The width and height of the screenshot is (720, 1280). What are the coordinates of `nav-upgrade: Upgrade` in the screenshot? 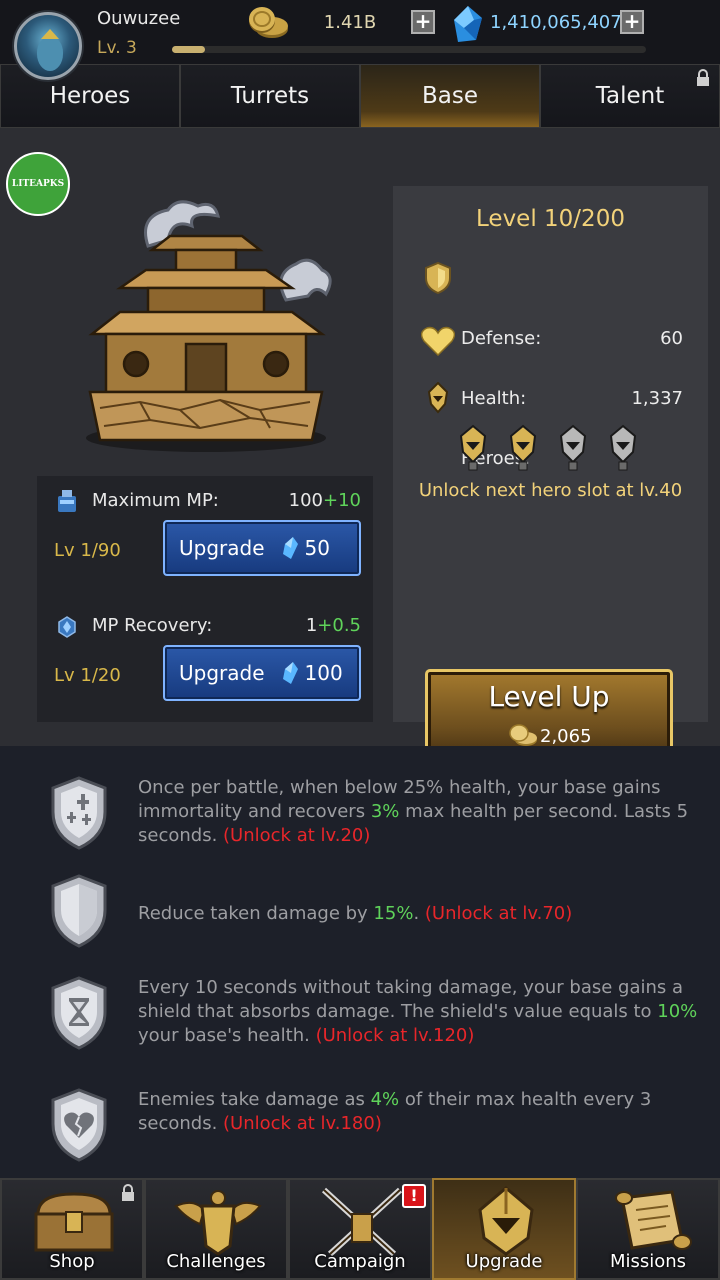 It's located at (504, 1229).